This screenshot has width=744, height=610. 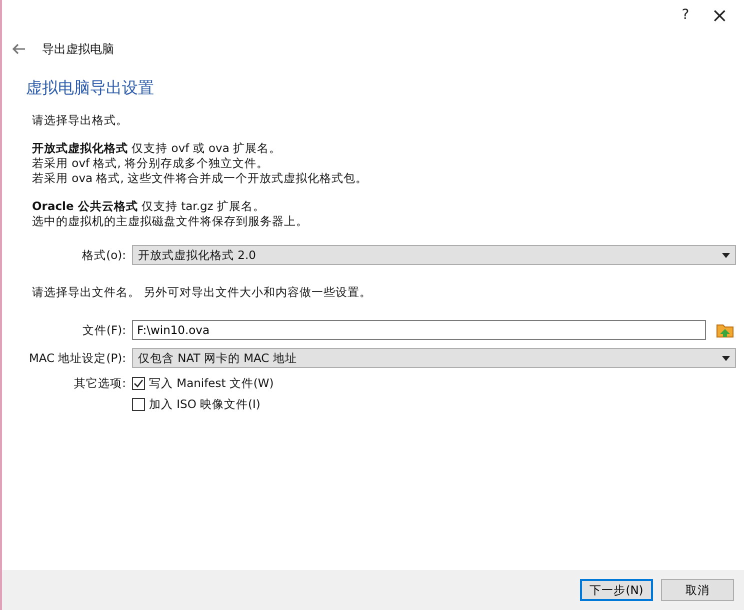 I want to click on close-button: ×, so click(x=719, y=15).